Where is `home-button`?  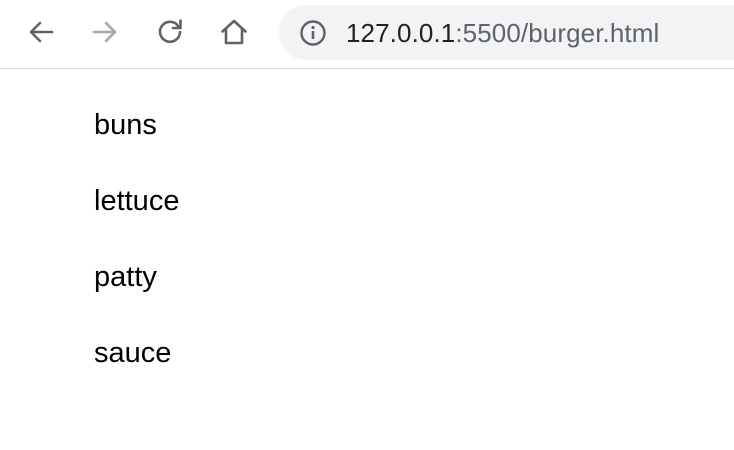 home-button is located at coordinates (234, 32).